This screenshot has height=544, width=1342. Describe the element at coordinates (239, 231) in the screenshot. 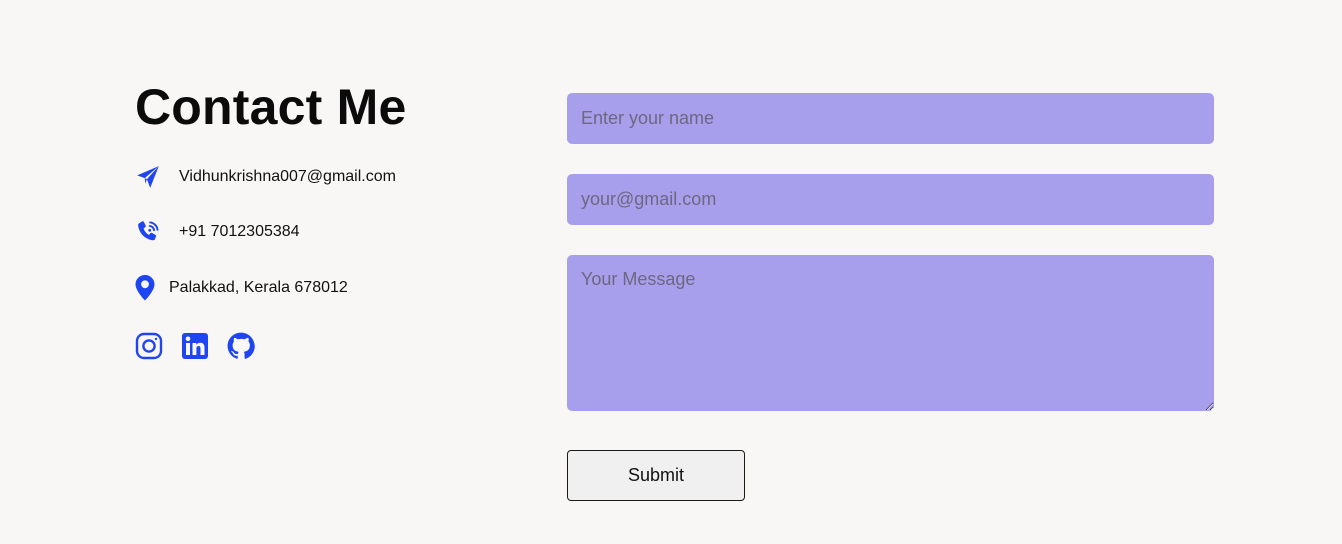

I see `contact-phone-text: +91 7012305384` at that location.